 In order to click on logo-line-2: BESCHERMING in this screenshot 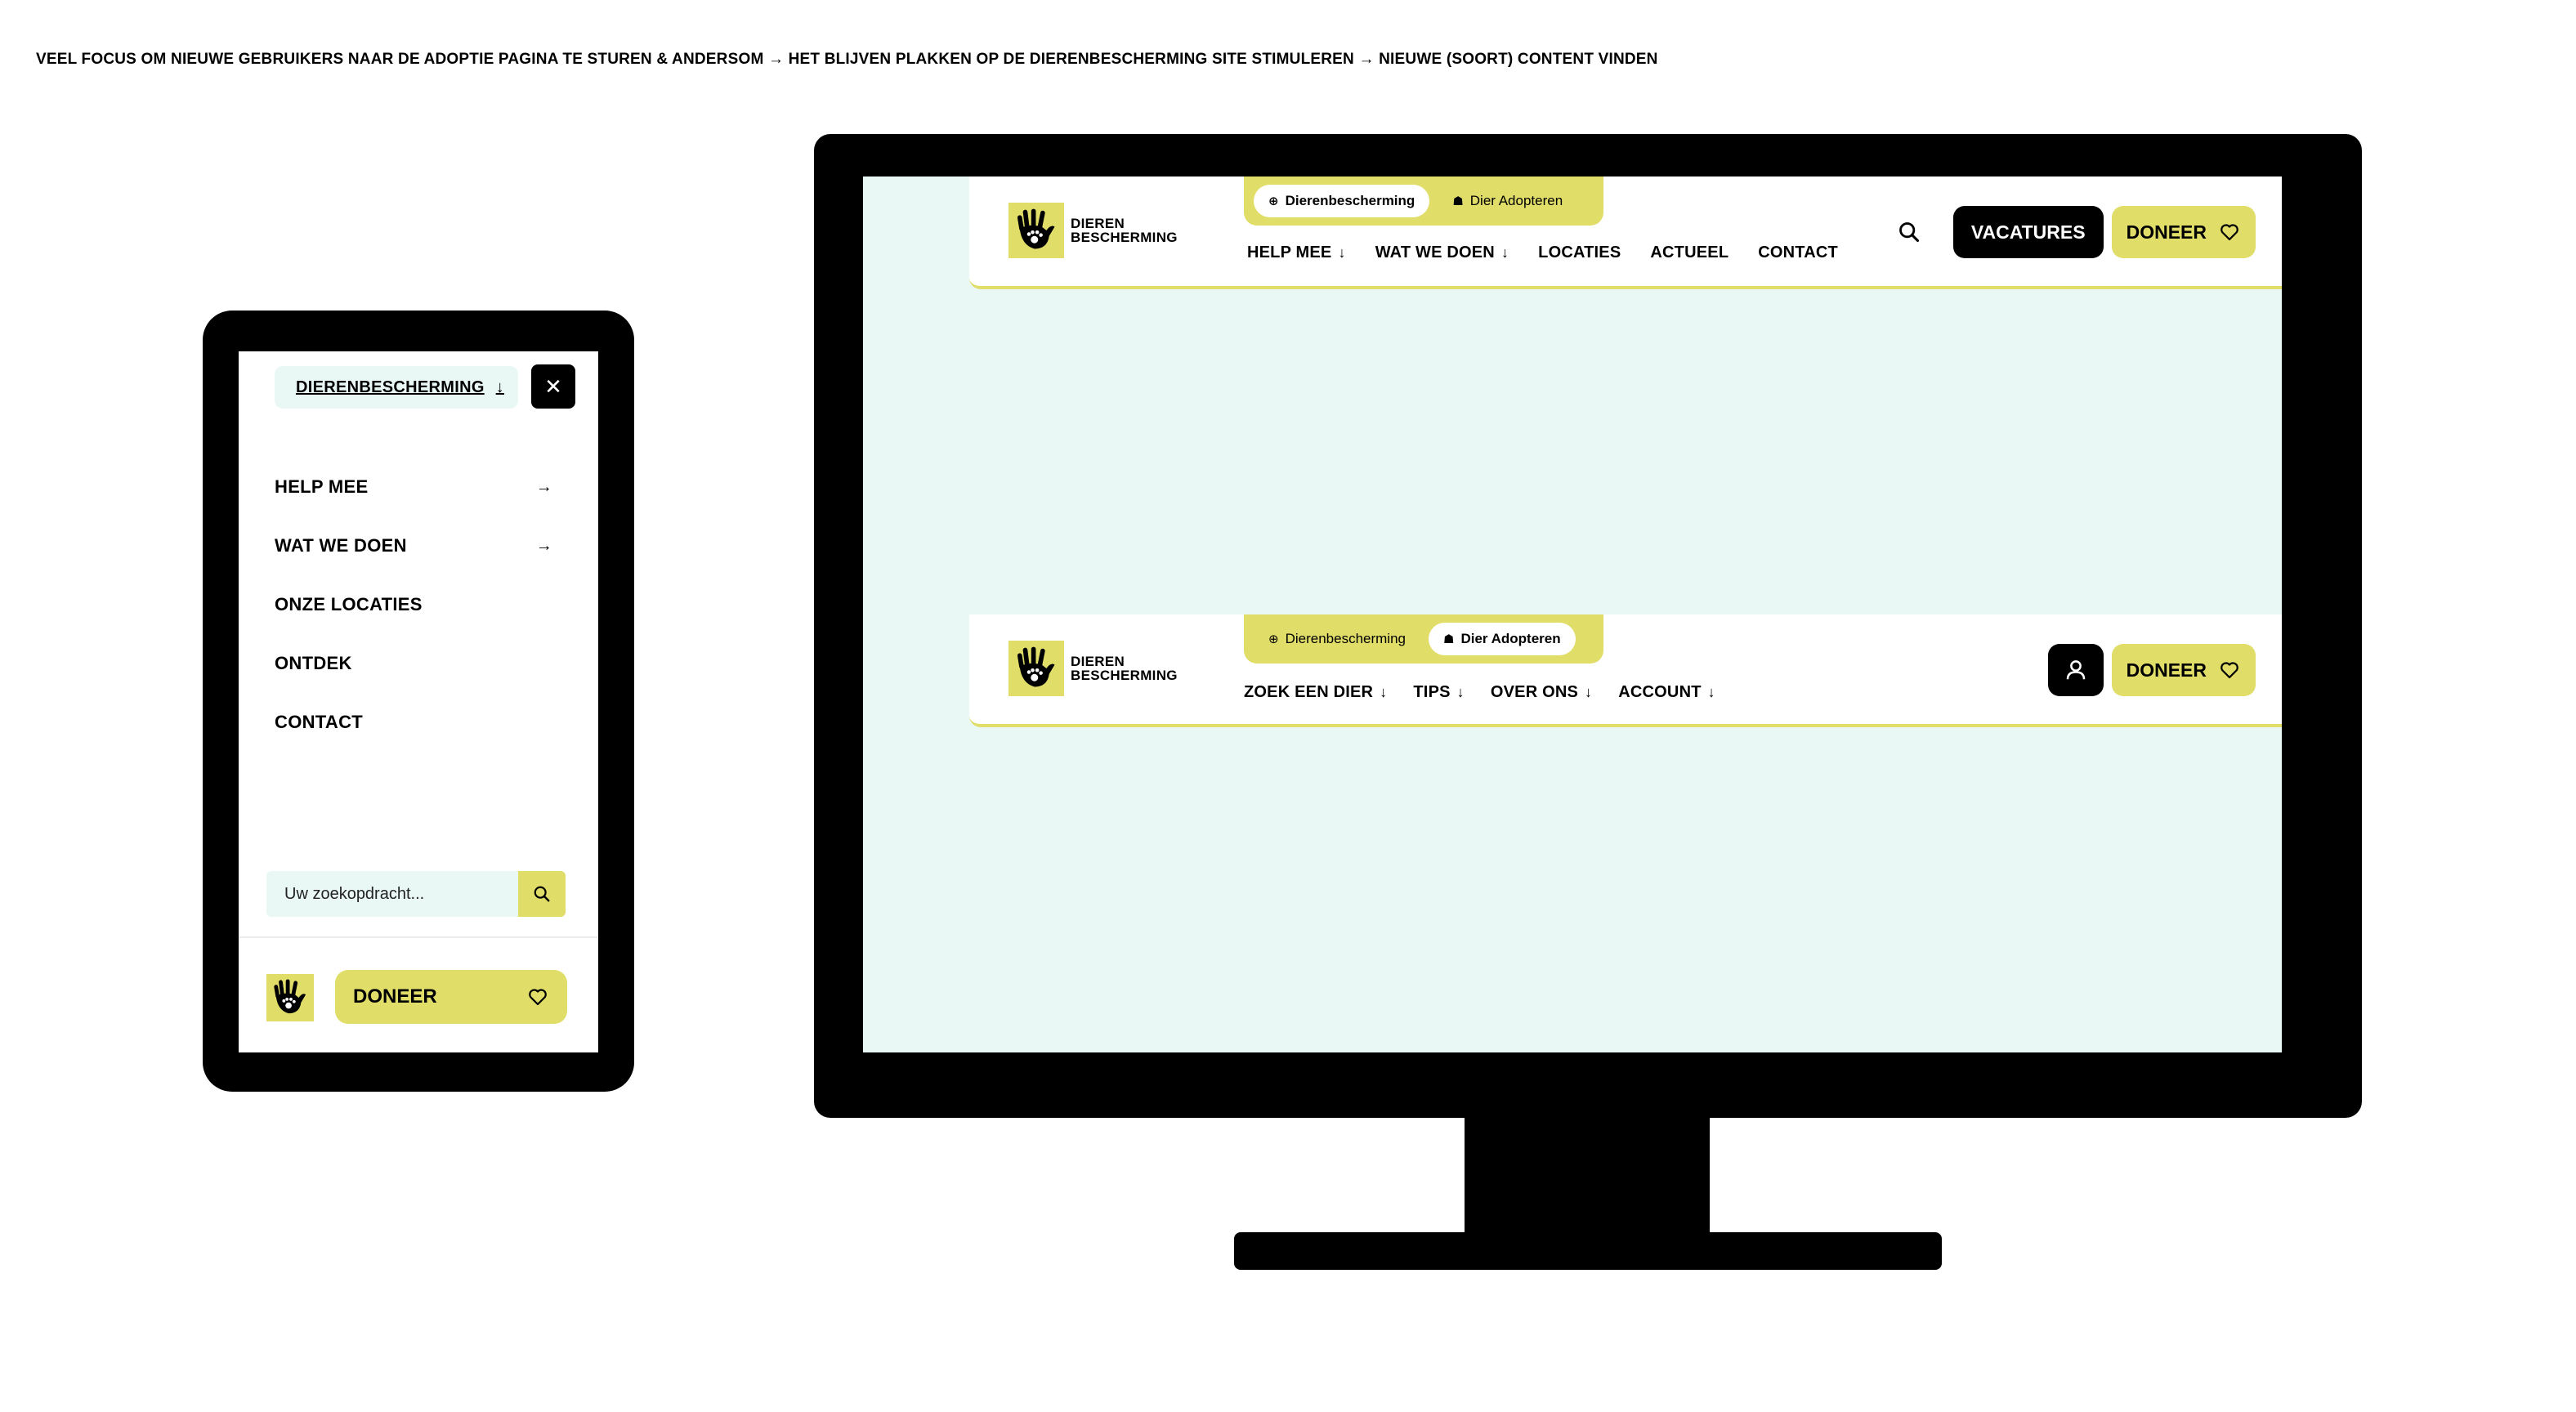, I will do `click(1124, 238)`.